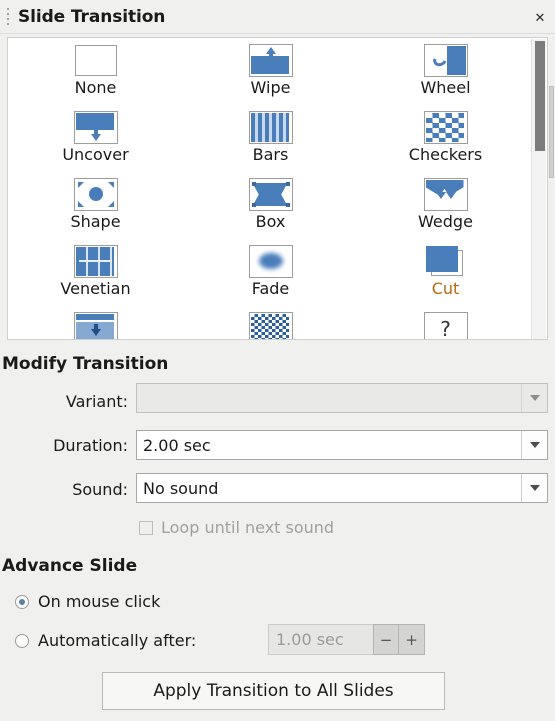 The height and width of the screenshot is (721, 555). I want to click on apply-transition-to-all-slides-button: Apply Transition to All Slides, so click(273, 691).